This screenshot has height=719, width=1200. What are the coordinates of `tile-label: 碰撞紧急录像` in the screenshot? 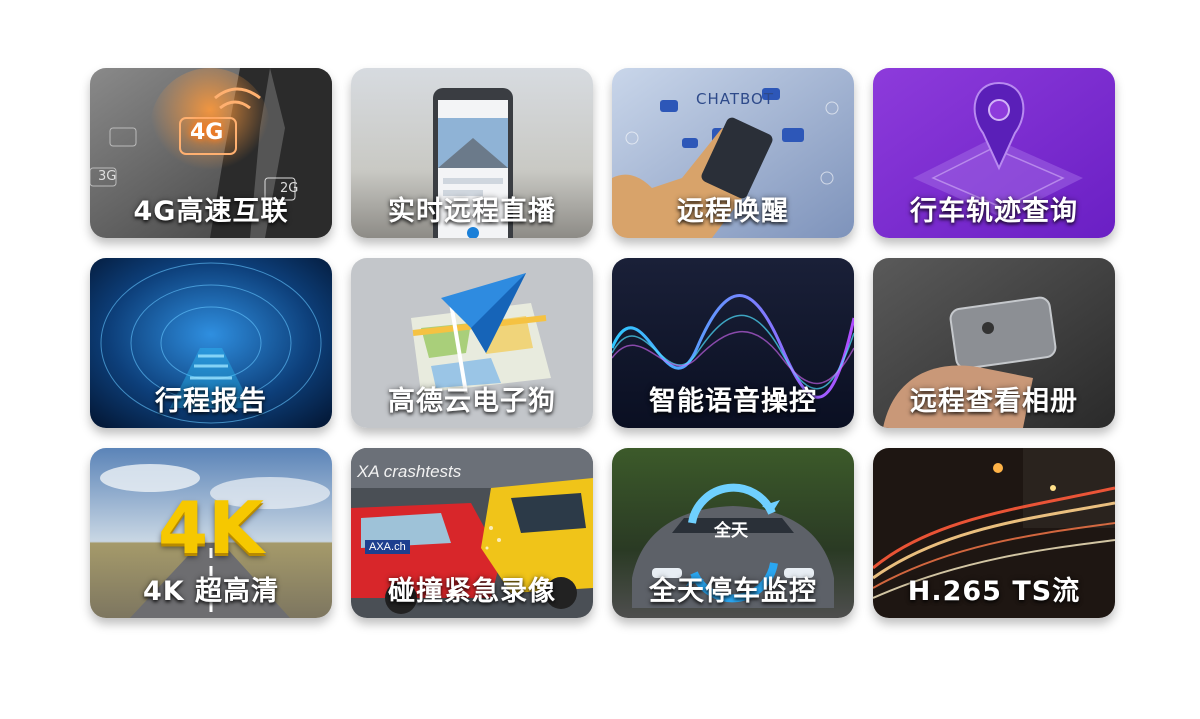 It's located at (472, 591).